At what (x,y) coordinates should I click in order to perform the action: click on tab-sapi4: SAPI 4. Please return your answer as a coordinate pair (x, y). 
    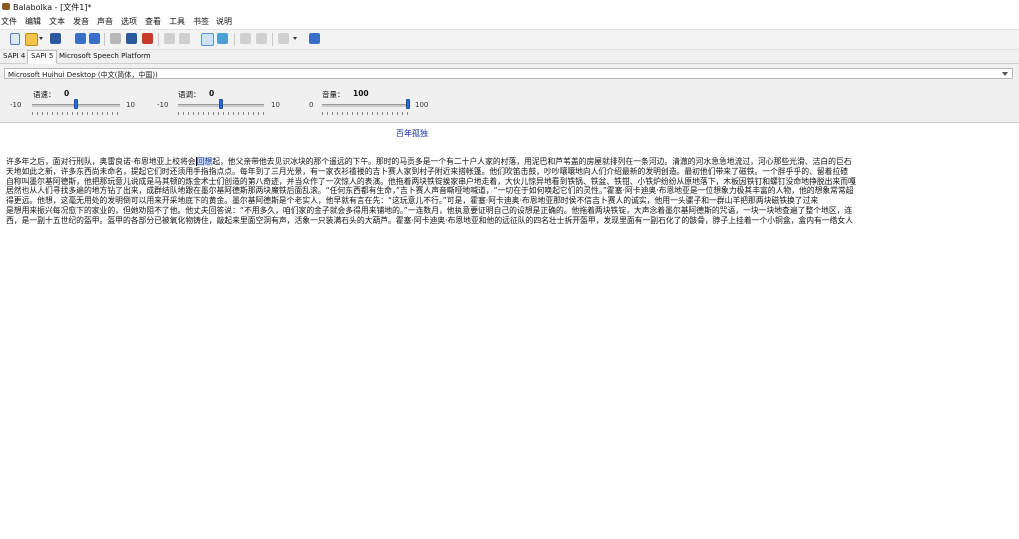
    Looking at the image, I should click on (14, 56).